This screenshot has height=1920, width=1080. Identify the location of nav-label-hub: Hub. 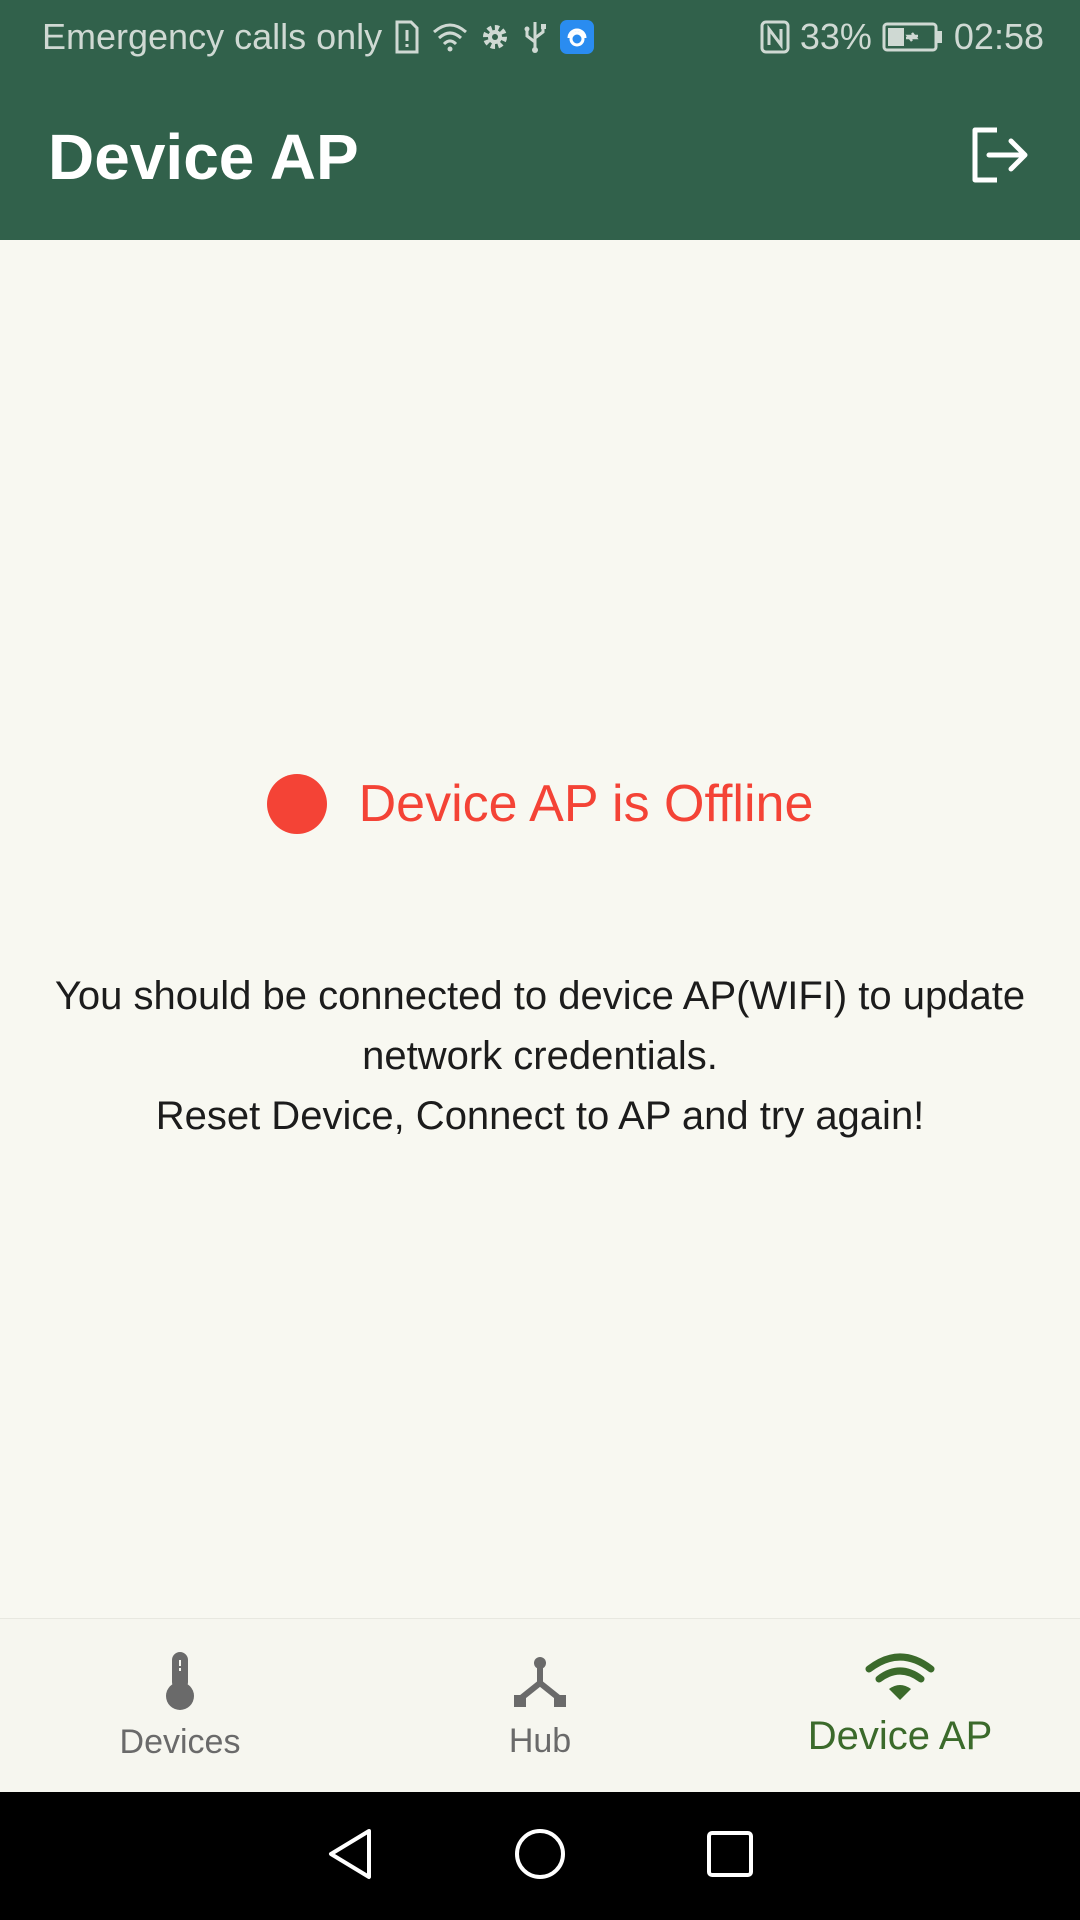
(540, 1741).